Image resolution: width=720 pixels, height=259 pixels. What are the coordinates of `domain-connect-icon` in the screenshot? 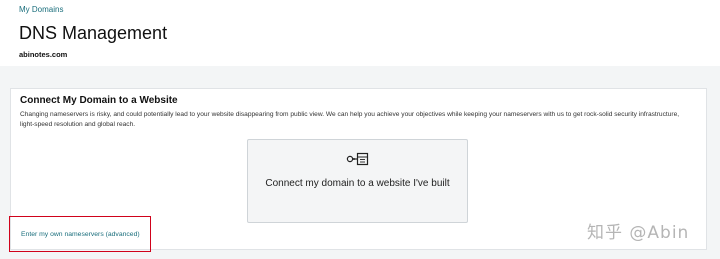 It's located at (357, 159).